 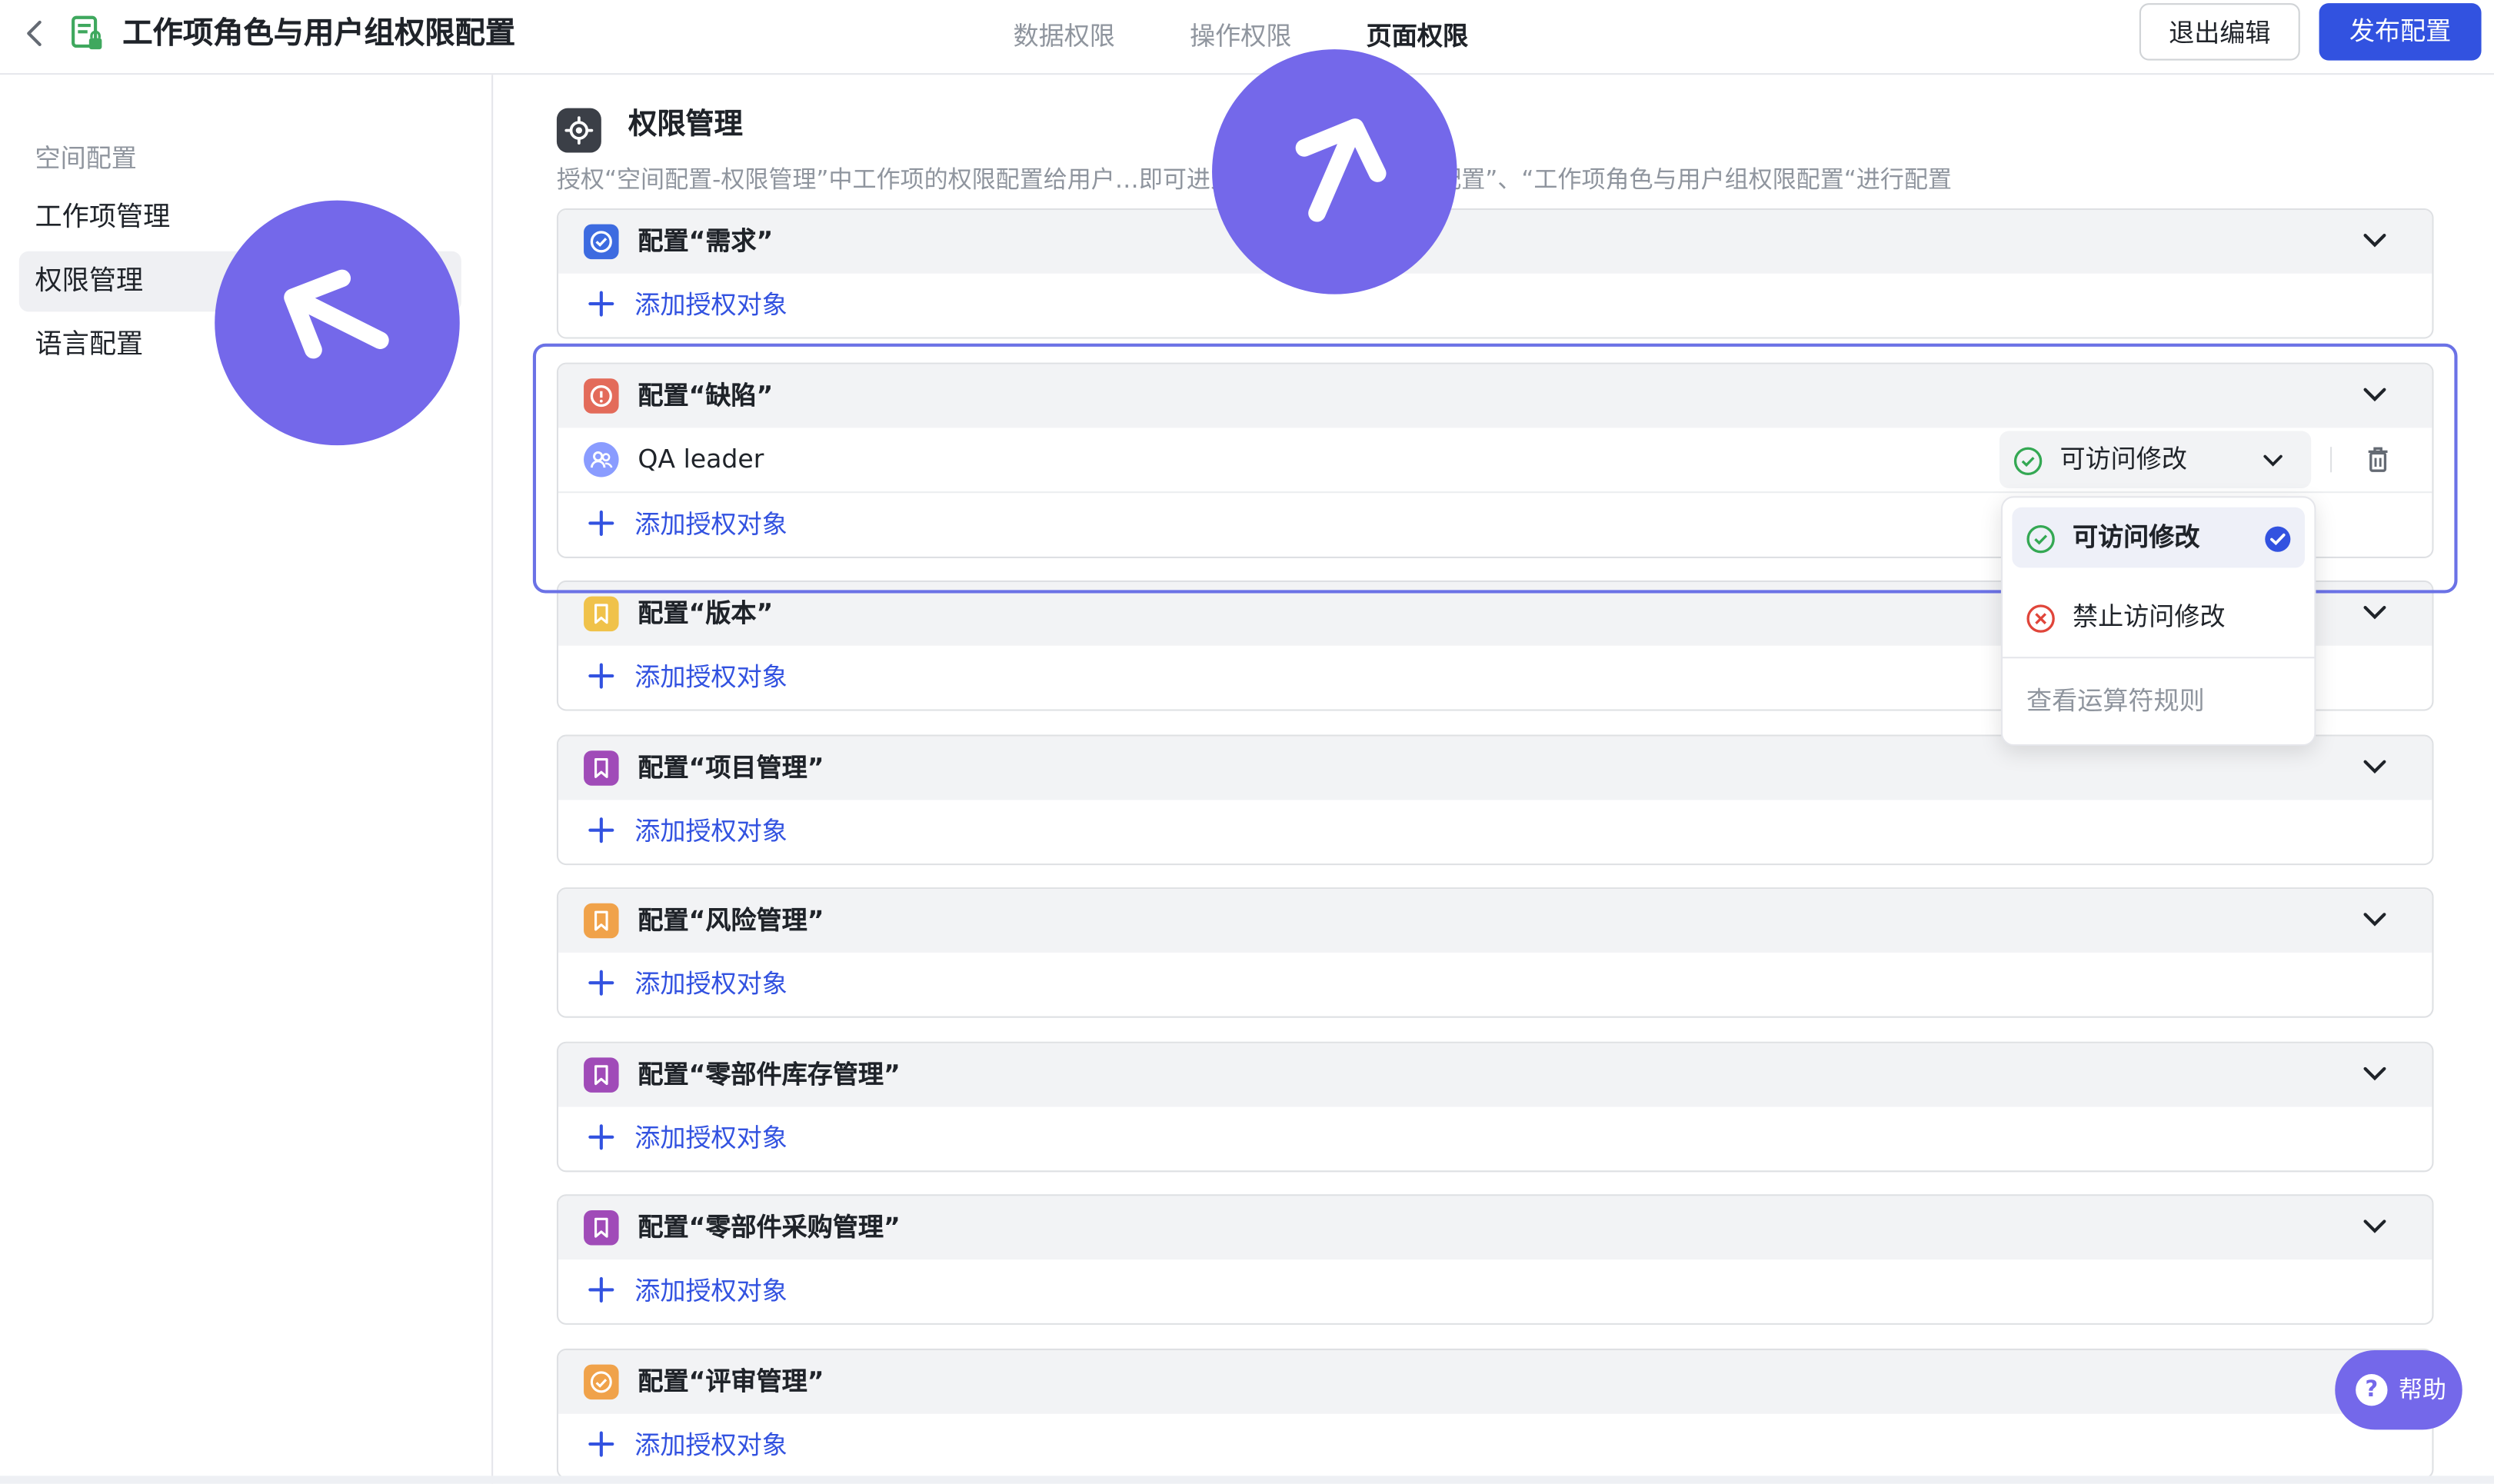 What do you see at coordinates (2377, 463) in the screenshot?
I see `trash-icon` at bounding box center [2377, 463].